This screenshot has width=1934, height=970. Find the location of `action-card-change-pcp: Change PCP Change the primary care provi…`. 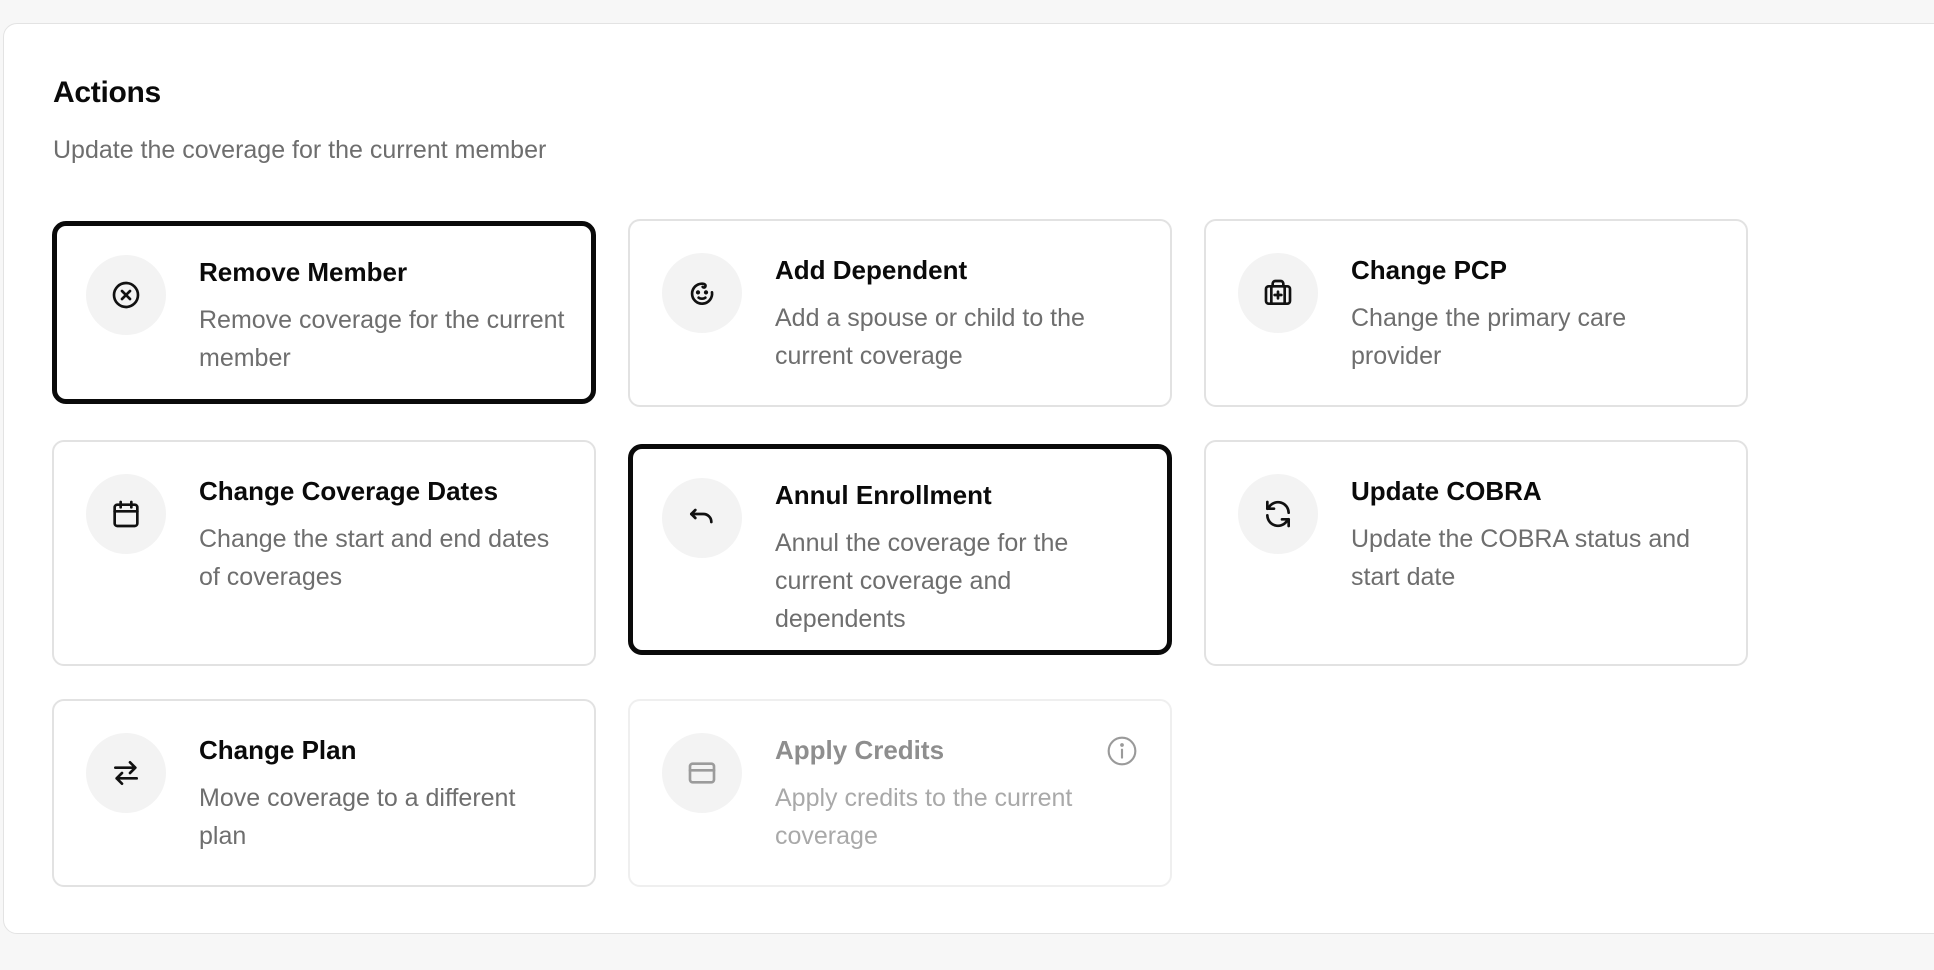

action-card-change-pcp: Change PCP Change the primary care provi… is located at coordinates (1476, 313).